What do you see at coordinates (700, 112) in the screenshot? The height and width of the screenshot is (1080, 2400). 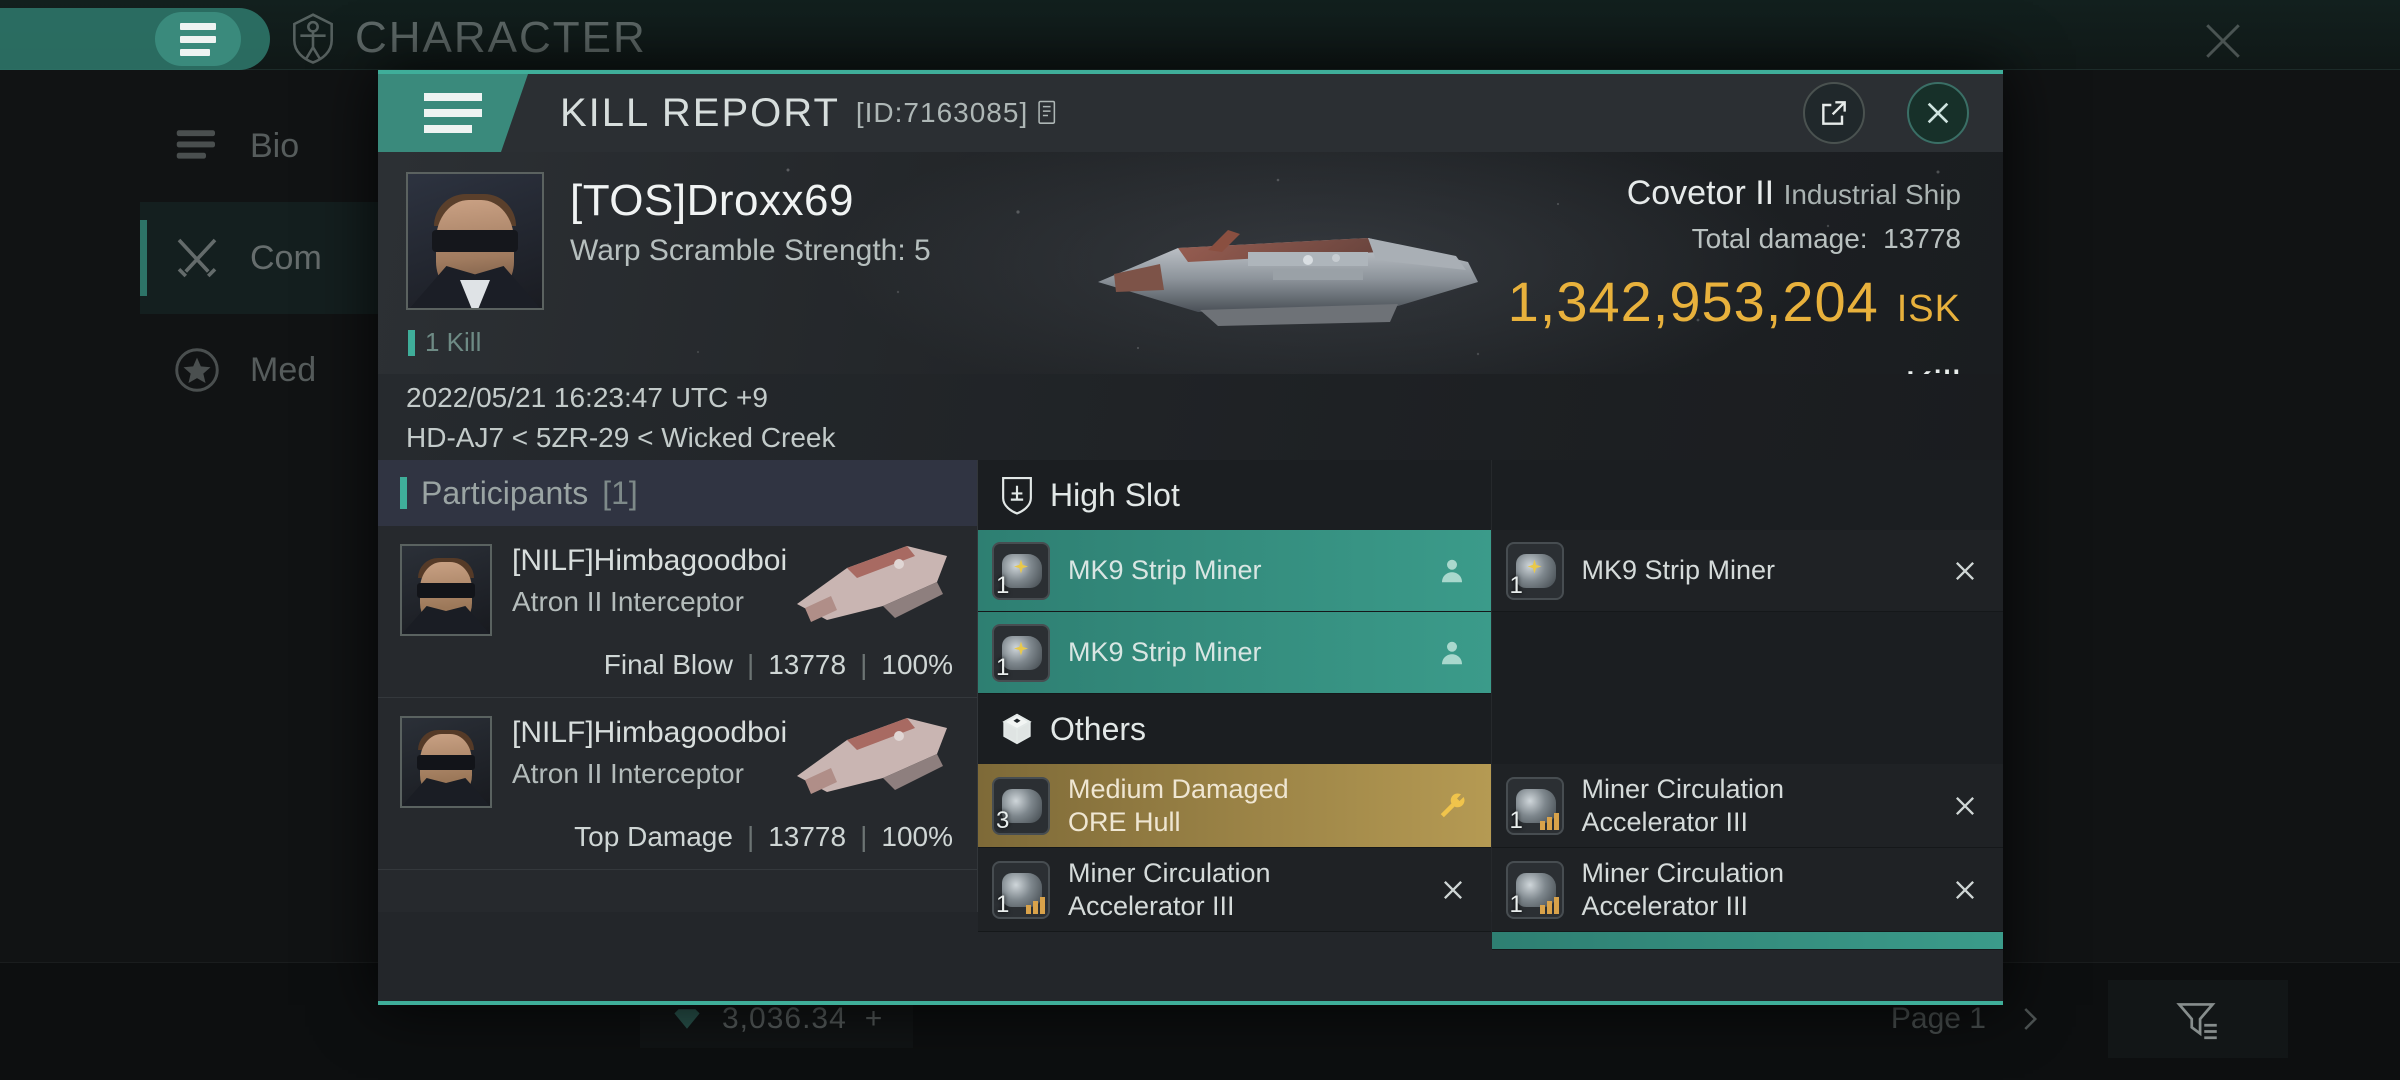 I see `modal-title: KILL REPORT` at bounding box center [700, 112].